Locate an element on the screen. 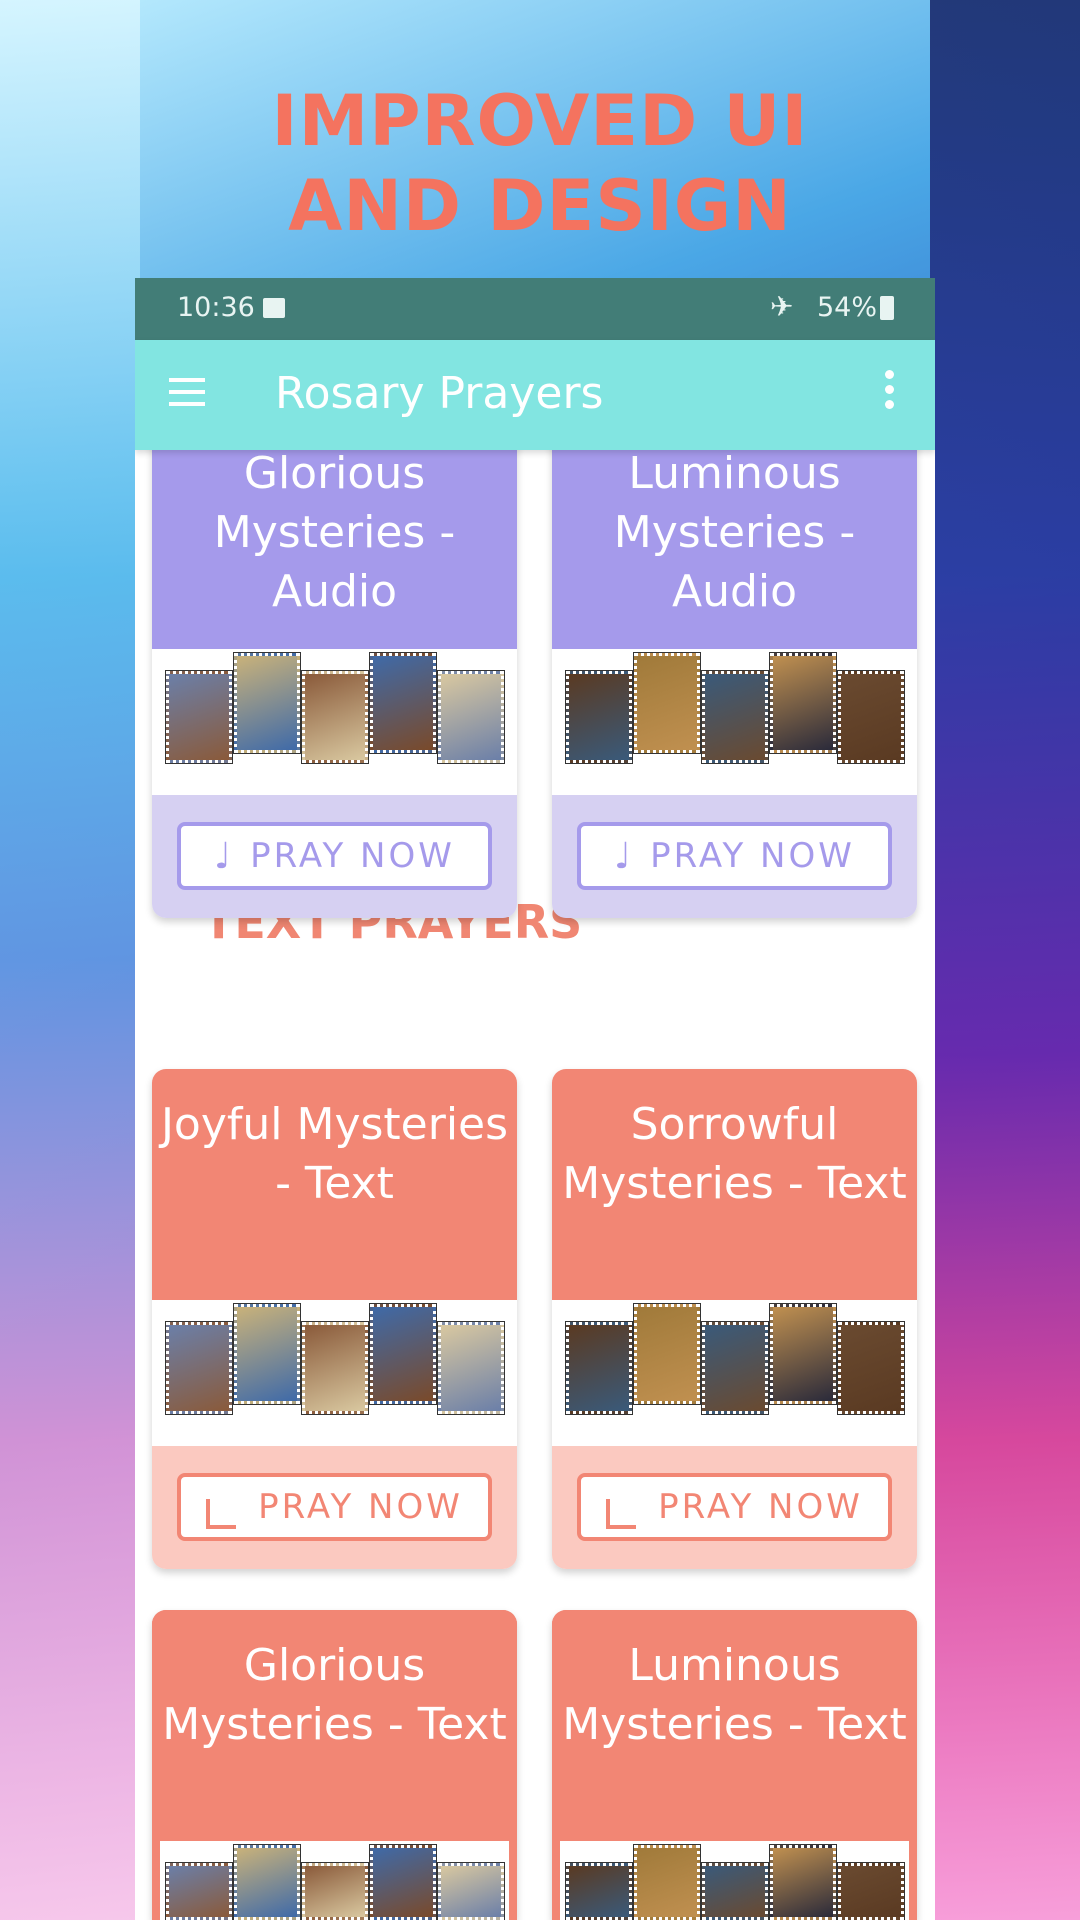 The width and height of the screenshot is (1080, 1920). airplane-mode-icon: ✈ is located at coordinates (782, 306).